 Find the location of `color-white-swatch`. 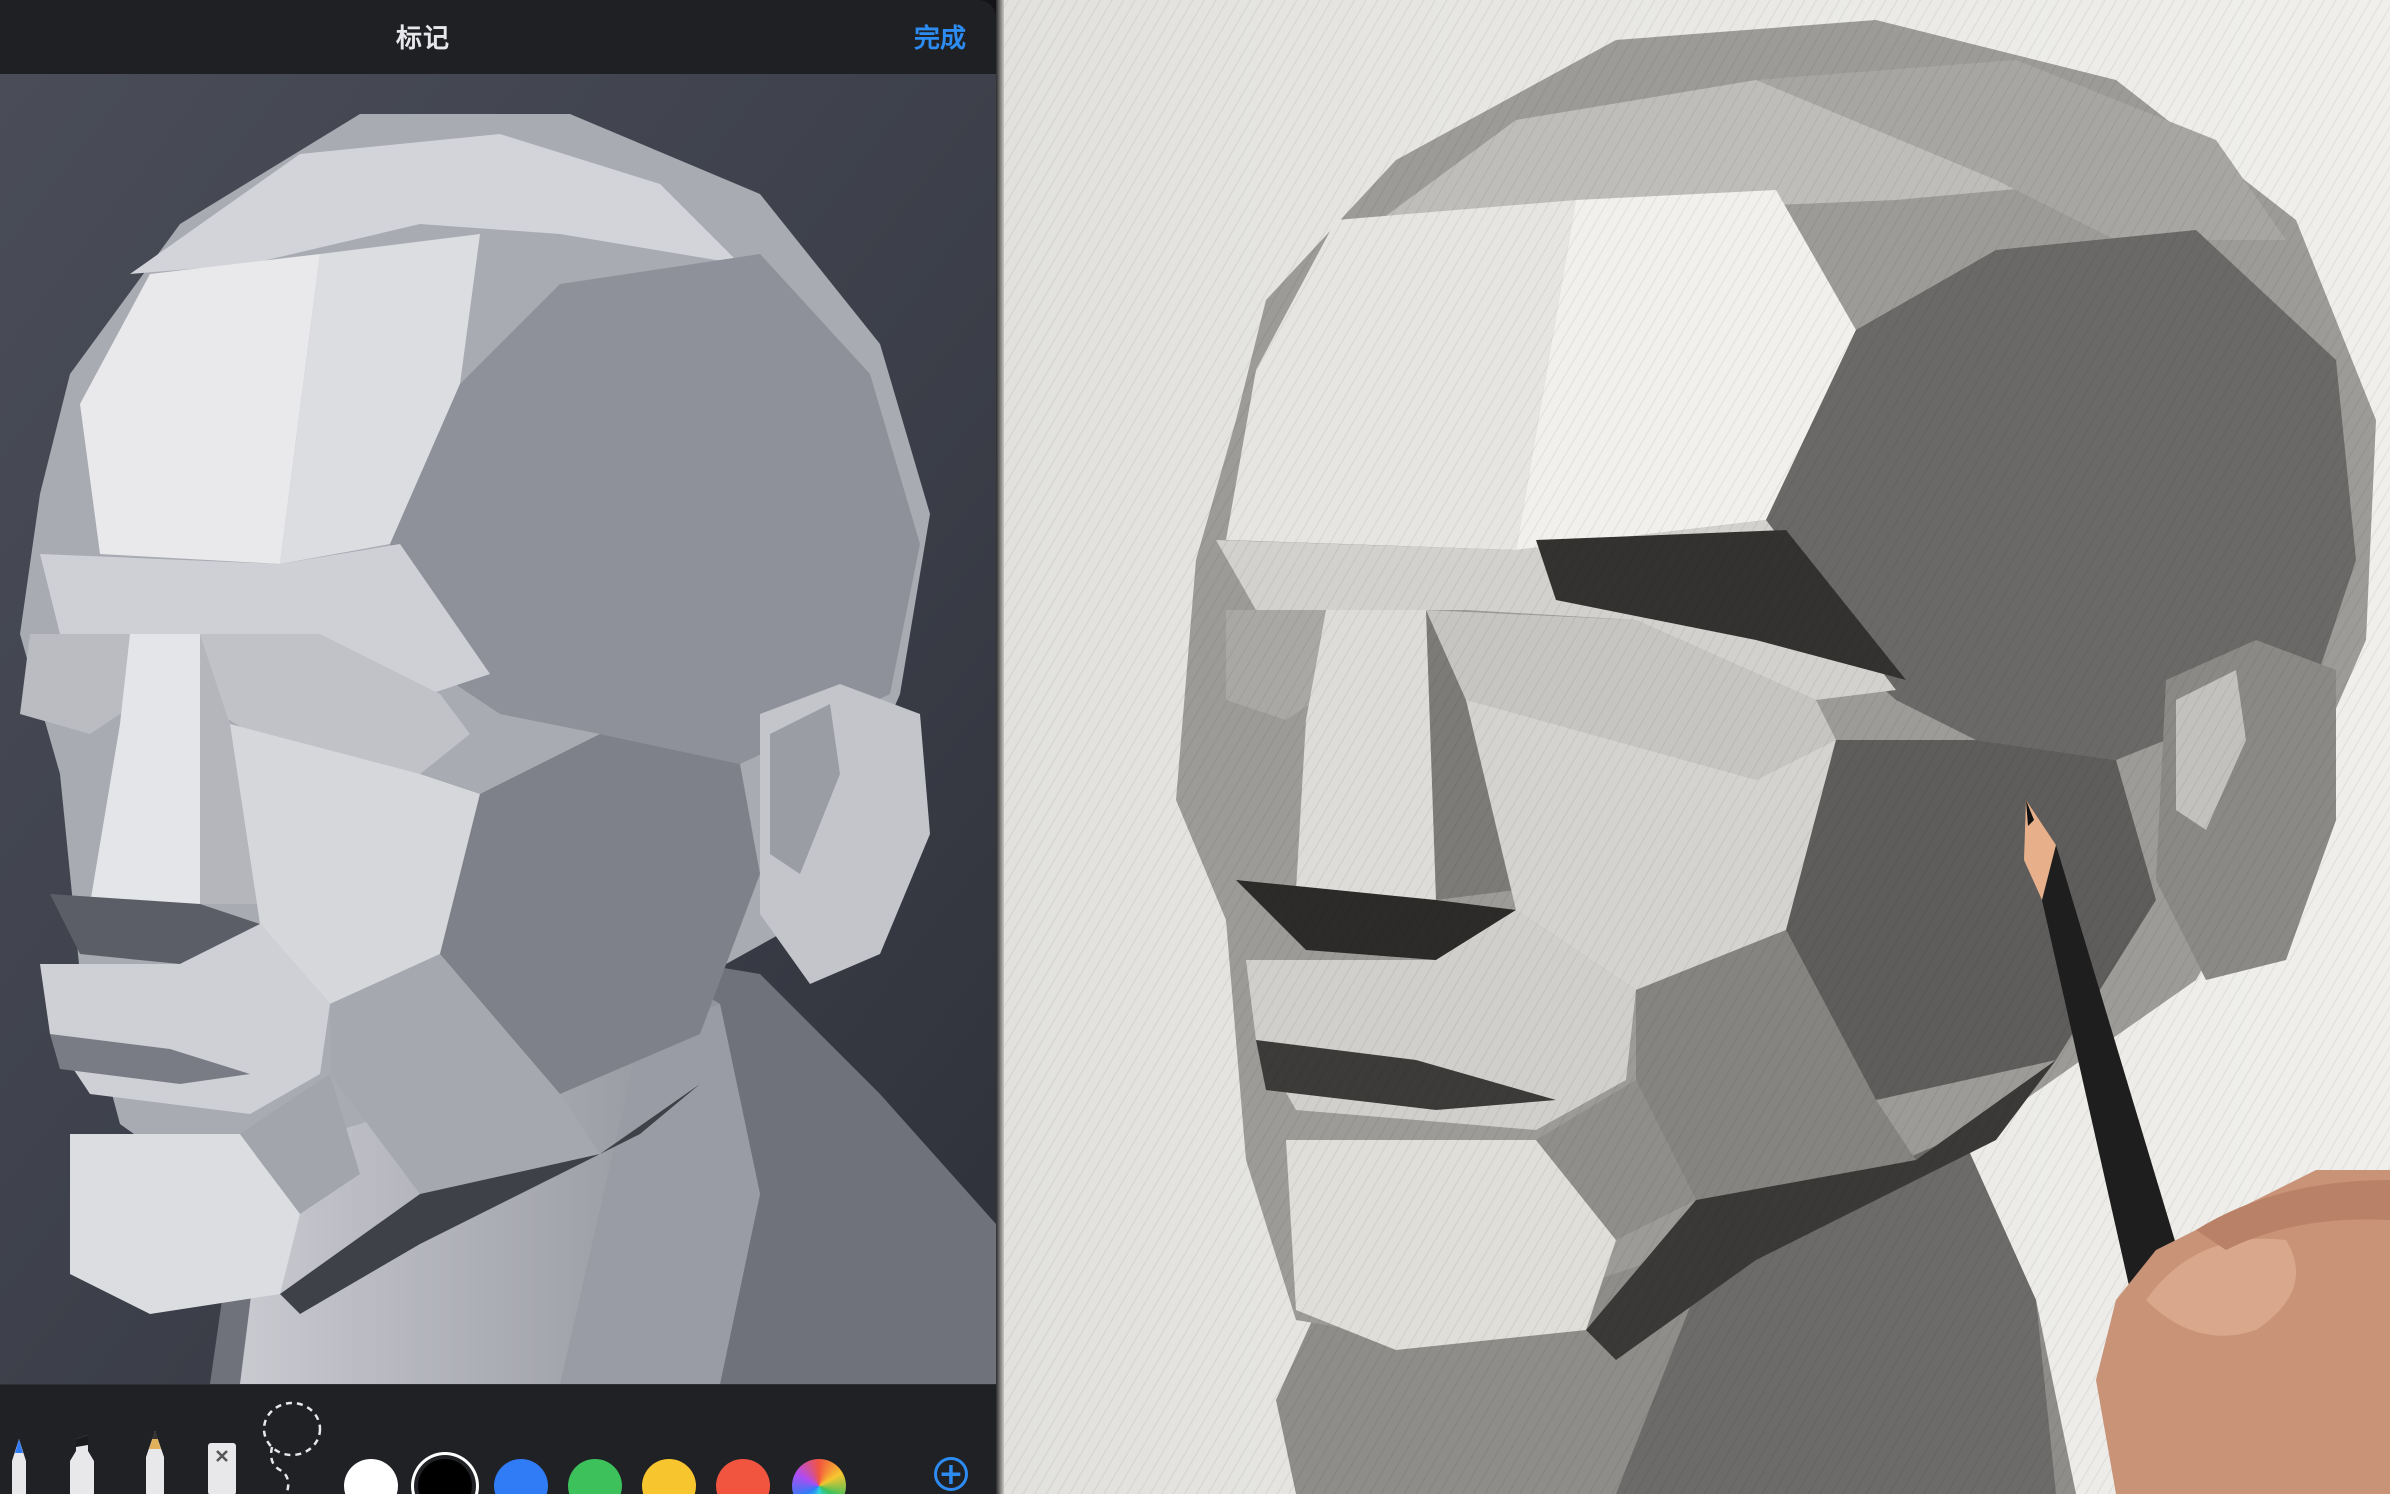

color-white-swatch is located at coordinates (371, 1476).